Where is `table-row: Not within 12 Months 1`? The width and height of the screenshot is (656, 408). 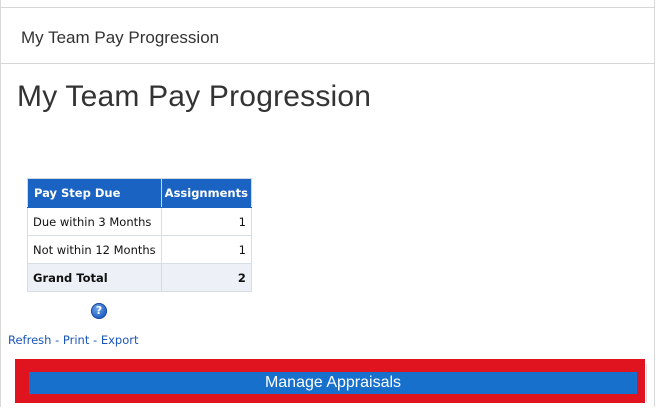 table-row: Not within 12 Months 1 is located at coordinates (139, 249).